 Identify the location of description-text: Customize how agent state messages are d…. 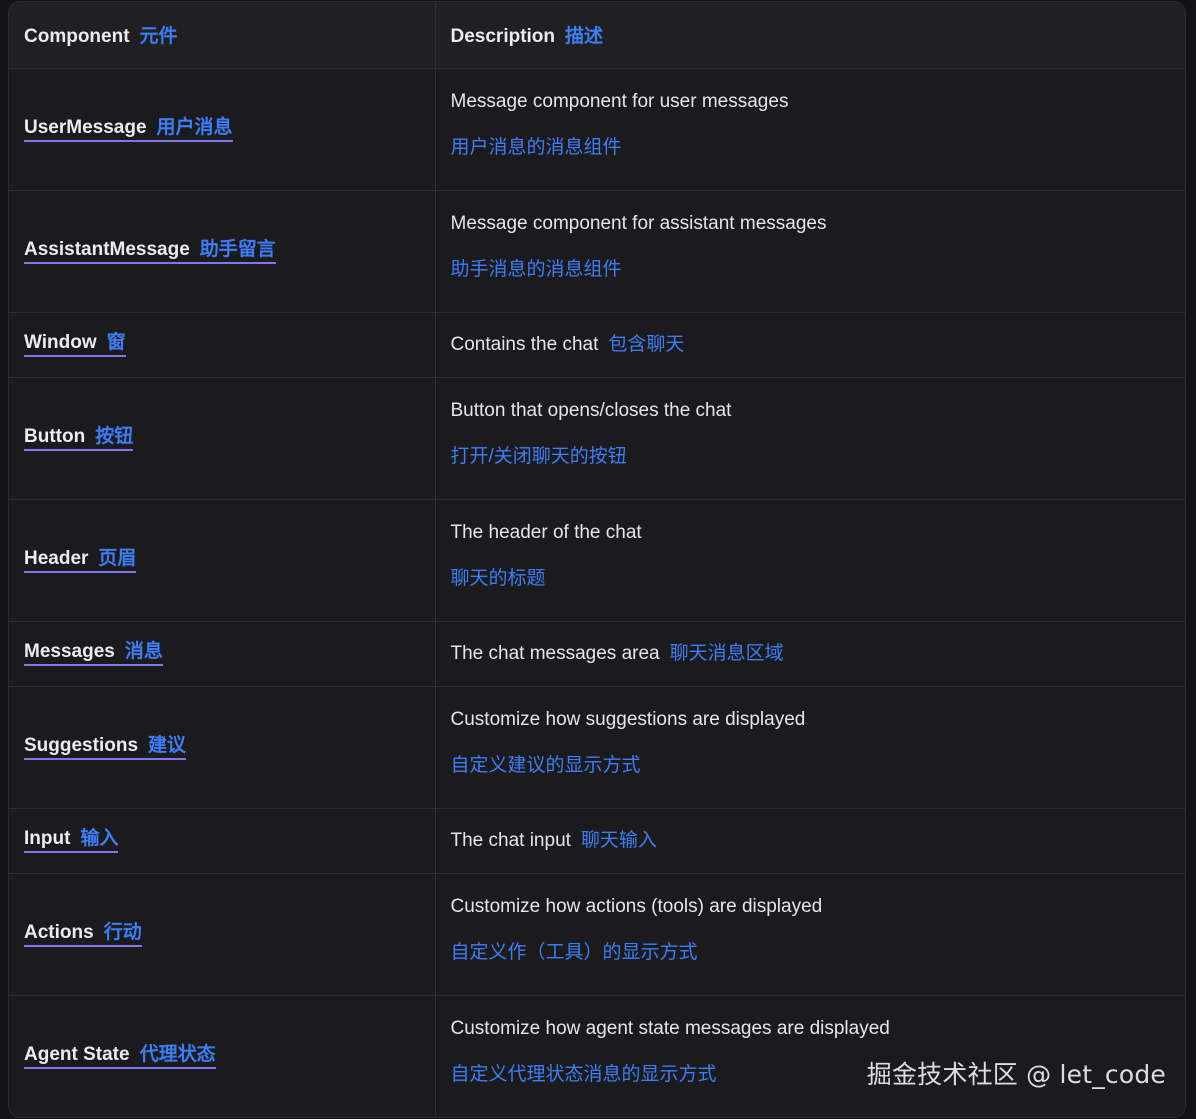
(670, 1028).